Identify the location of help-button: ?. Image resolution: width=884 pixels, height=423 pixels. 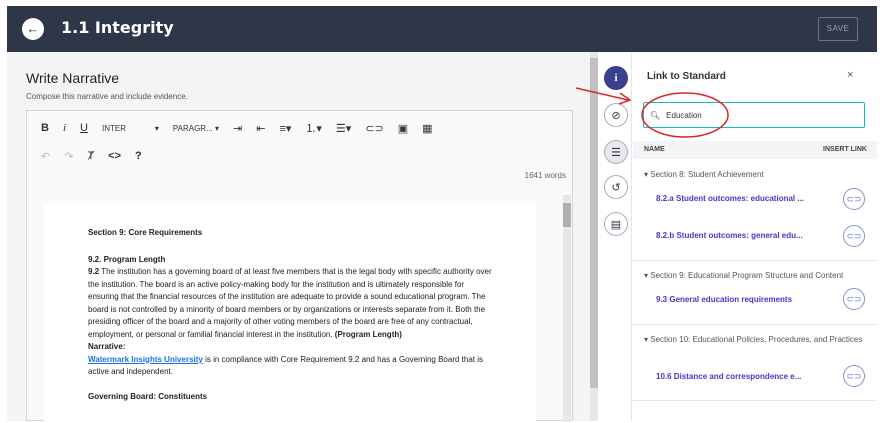
(138, 156).